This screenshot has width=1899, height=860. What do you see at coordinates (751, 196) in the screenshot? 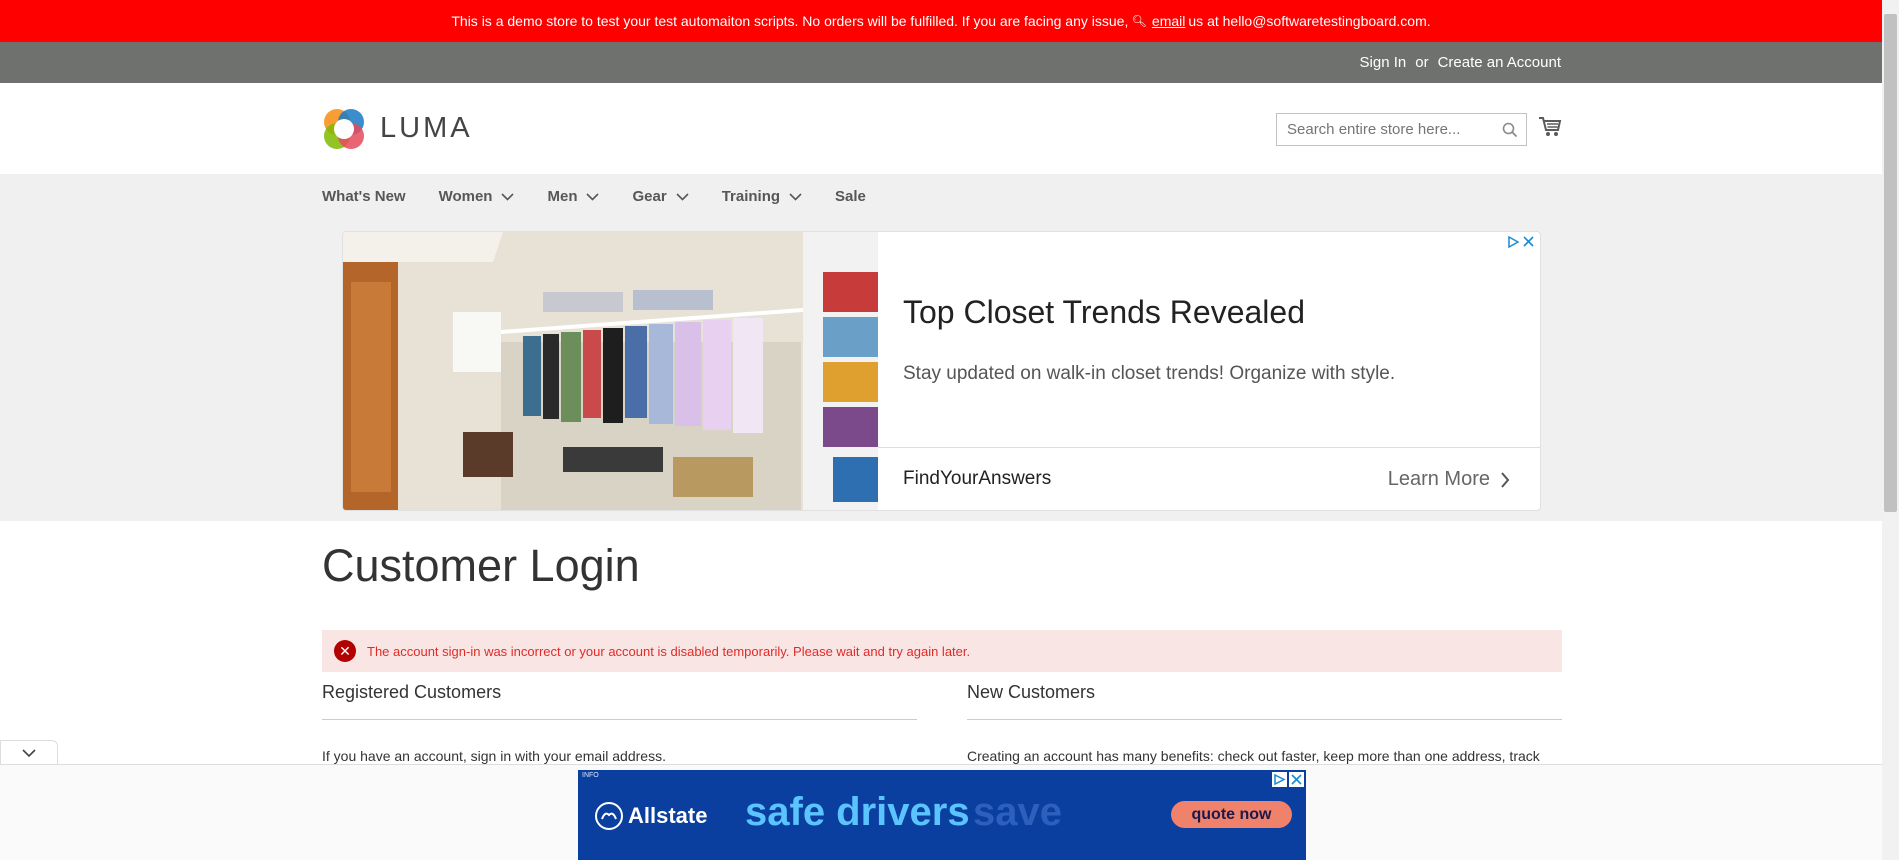
I see `nav-item-label: Training` at bounding box center [751, 196].